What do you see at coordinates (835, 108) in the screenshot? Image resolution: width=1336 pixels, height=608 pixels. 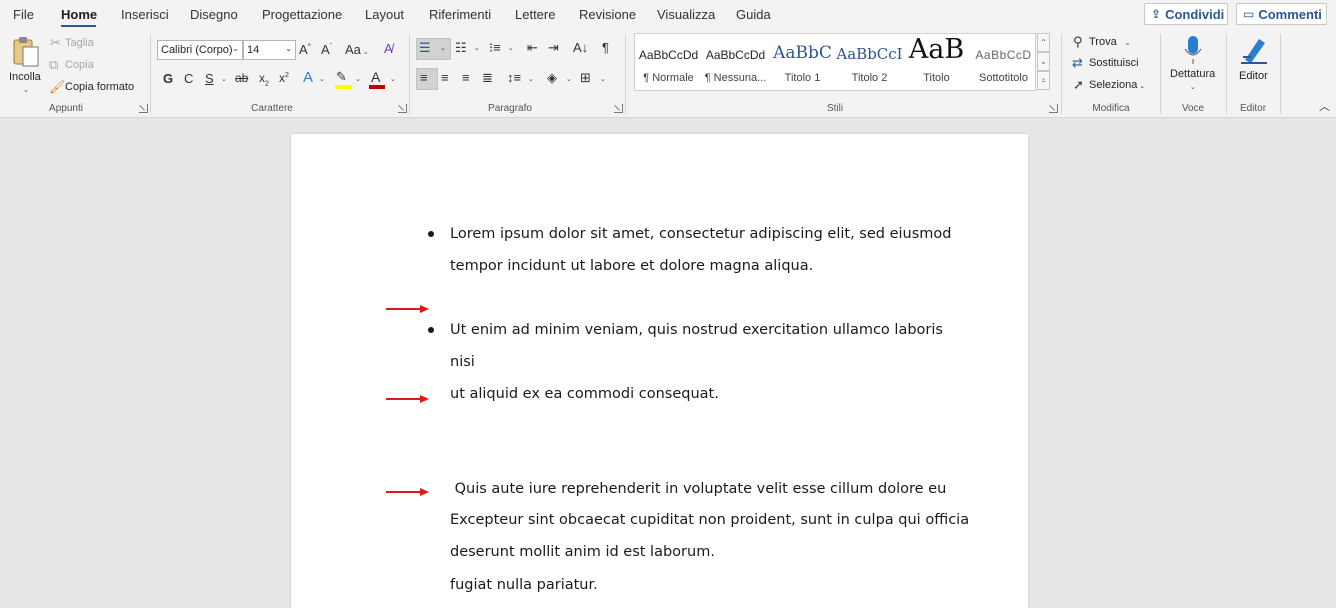 I see `group-label-styles: Stili` at bounding box center [835, 108].